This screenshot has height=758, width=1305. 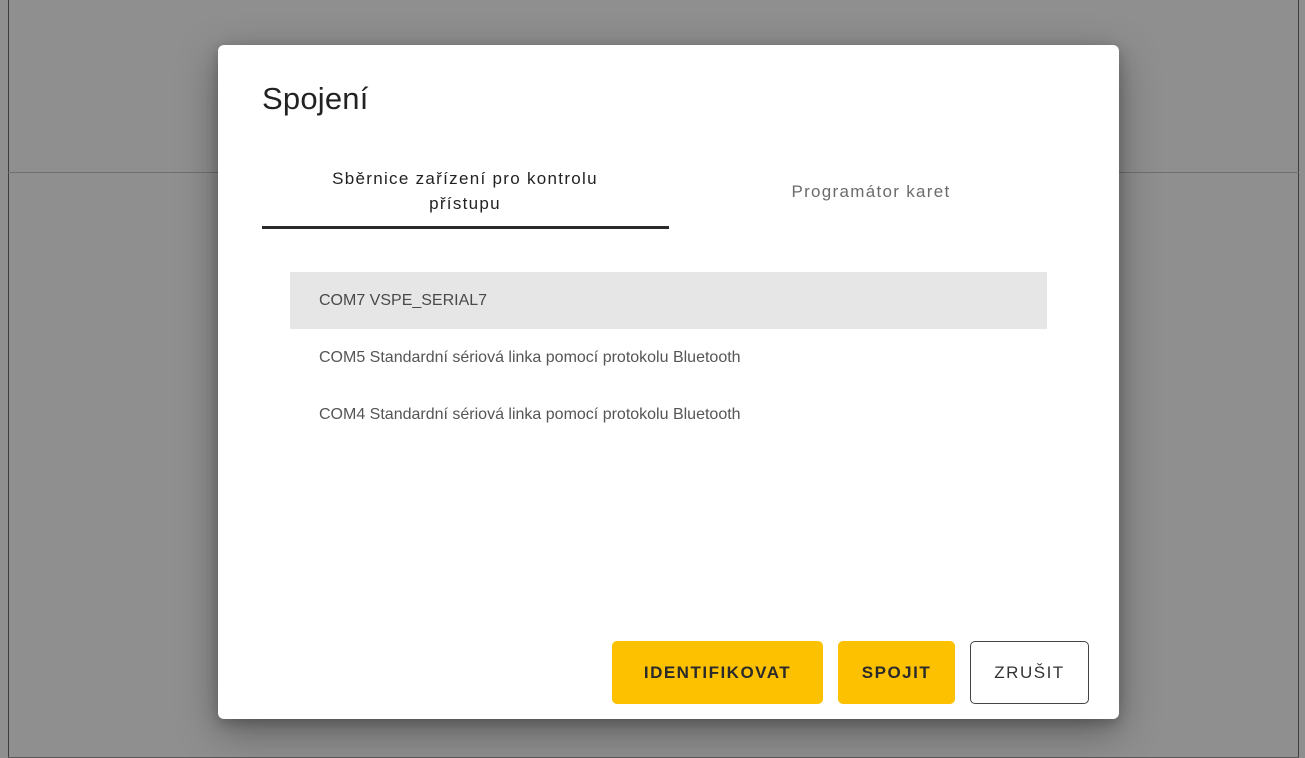 I want to click on dialog-actions: IDENTIFIKOVAT SPOJIT ZRUŠIT, so click(x=850, y=672).